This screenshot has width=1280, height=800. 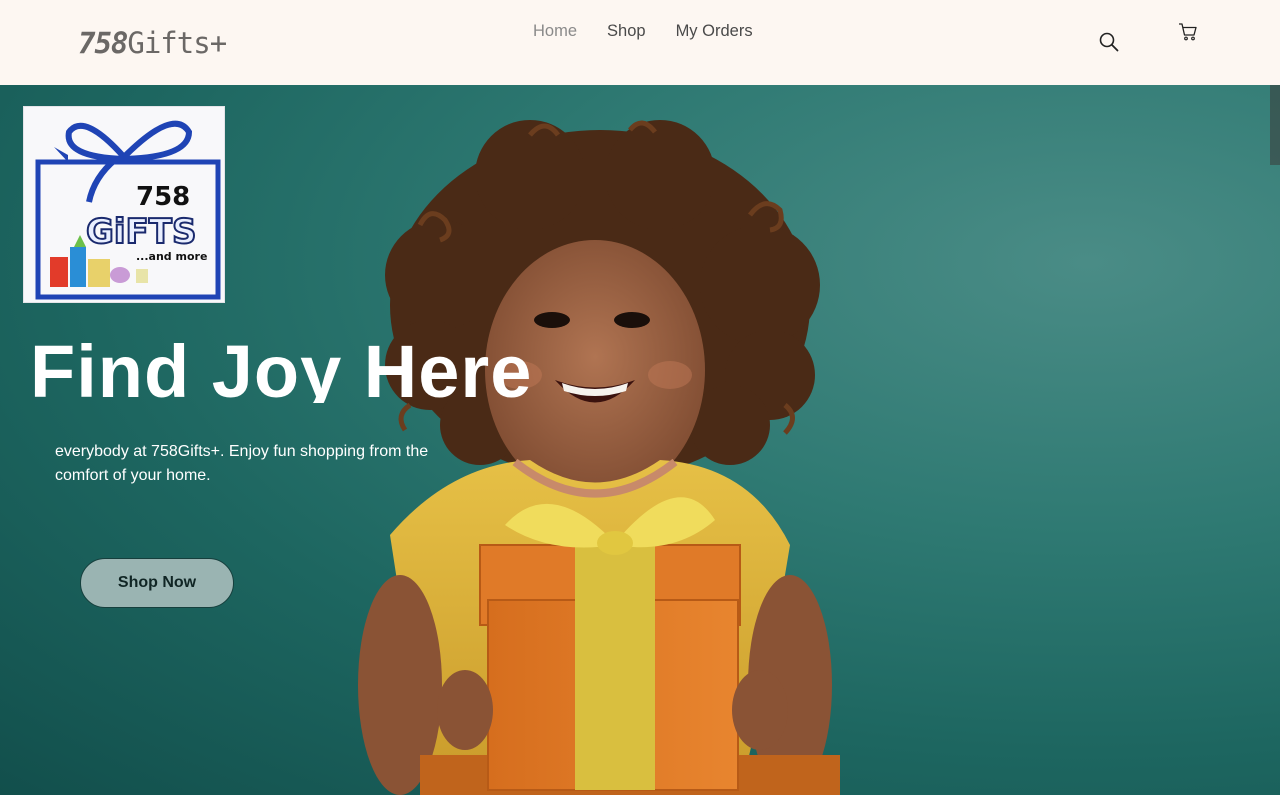 I want to click on brand-name: Gifts+, so click(x=177, y=43).